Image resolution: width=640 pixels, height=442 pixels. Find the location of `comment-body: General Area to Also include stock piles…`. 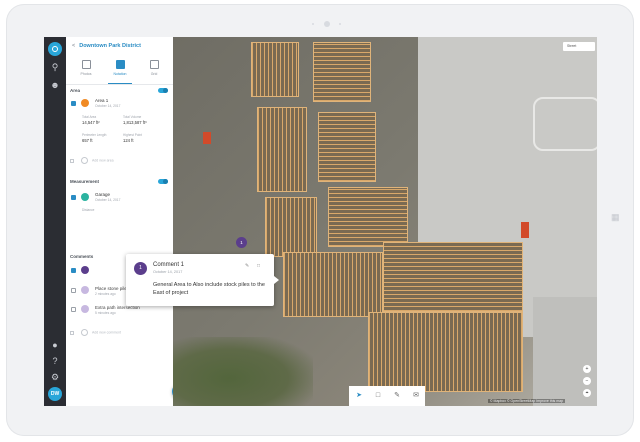

comment-body: General Area to Also include stock piles… is located at coordinates (209, 289).